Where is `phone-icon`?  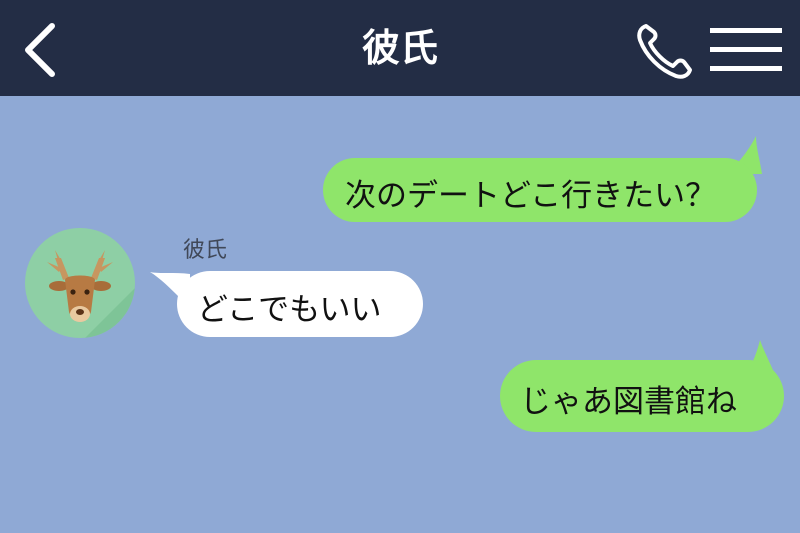 phone-icon is located at coordinates (664, 51).